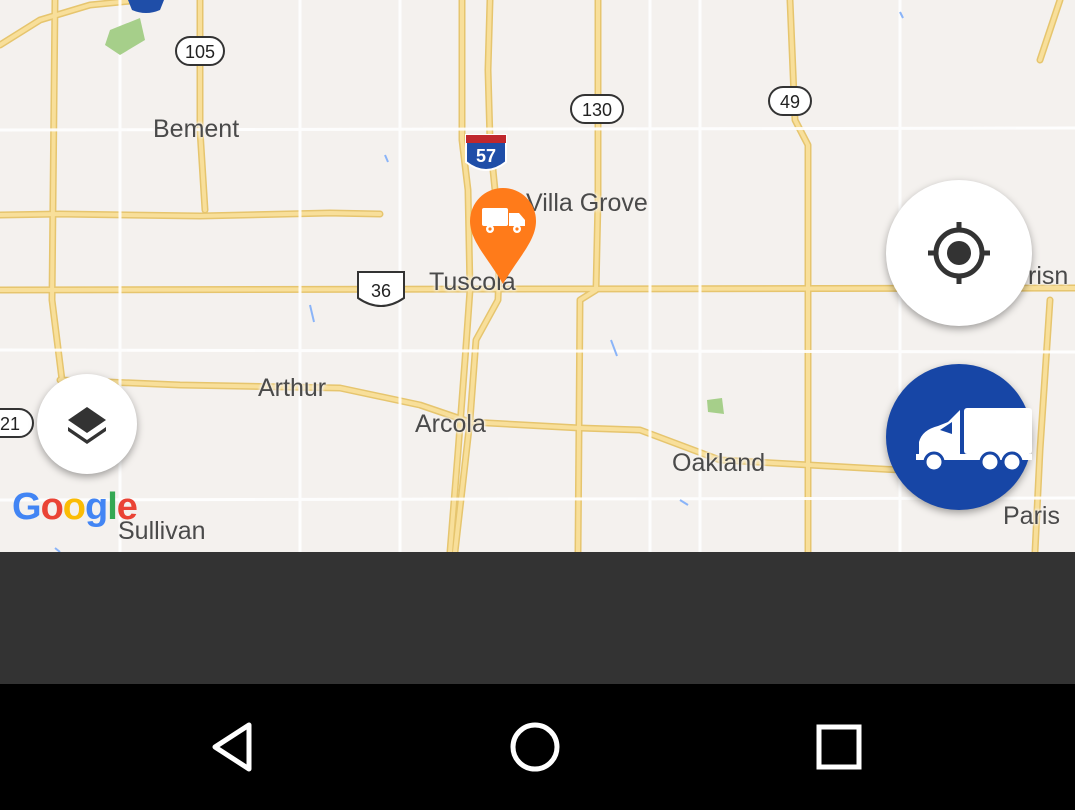 This screenshot has width=1075, height=810. I want to click on back-button, so click(233, 747).